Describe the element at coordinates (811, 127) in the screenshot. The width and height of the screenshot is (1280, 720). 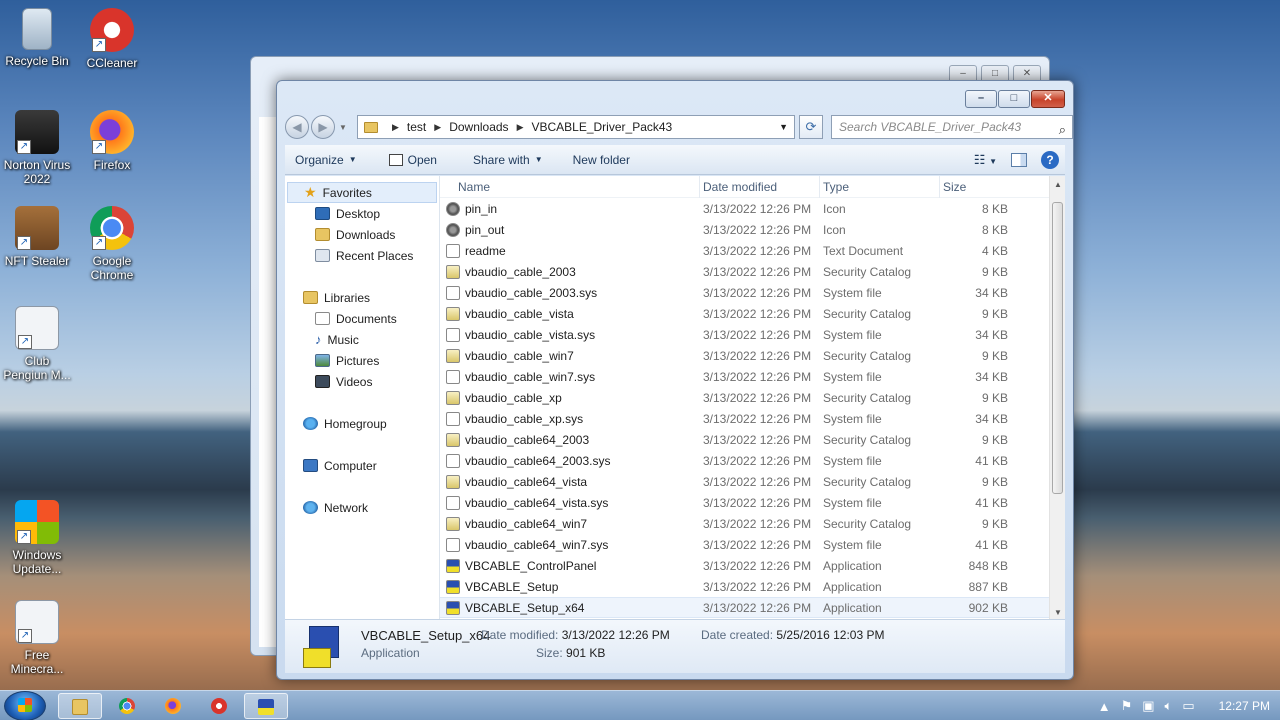
I see `refresh-button: ⟳` at that location.